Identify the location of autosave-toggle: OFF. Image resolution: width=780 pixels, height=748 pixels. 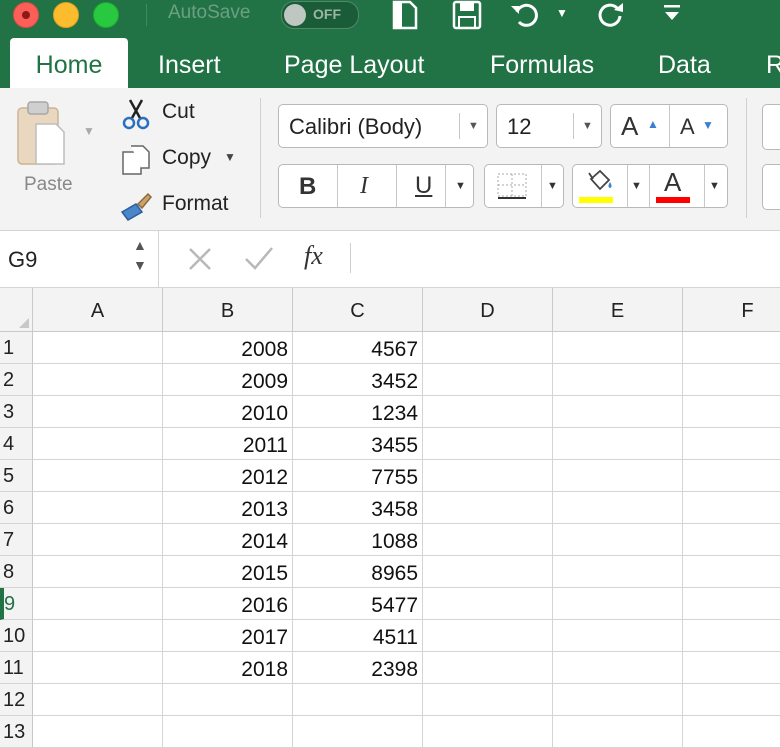
(320, 15).